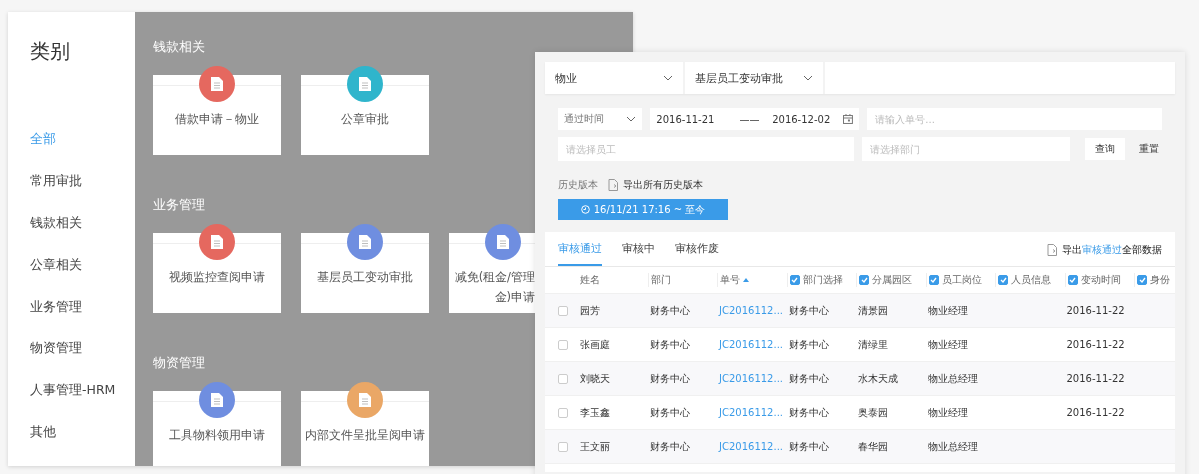 This screenshot has width=1199, height=474. What do you see at coordinates (873, 446) in the screenshot?
I see `table-cell: 春华园` at bounding box center [873, 446].